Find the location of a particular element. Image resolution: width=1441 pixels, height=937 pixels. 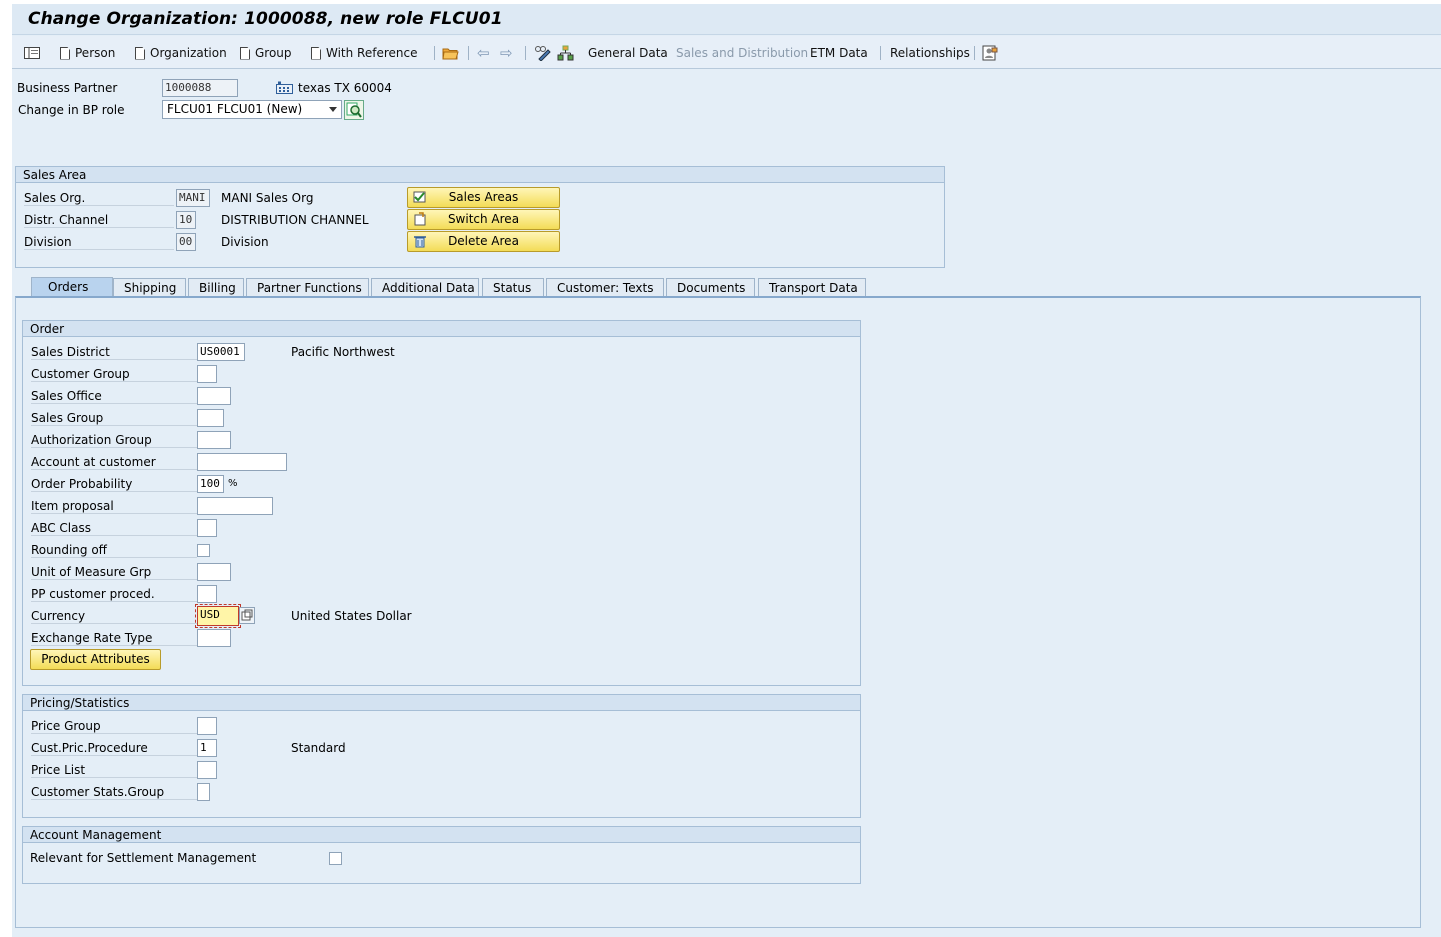

sales-group-label: Sales Group is located at coordinates (114, 418).